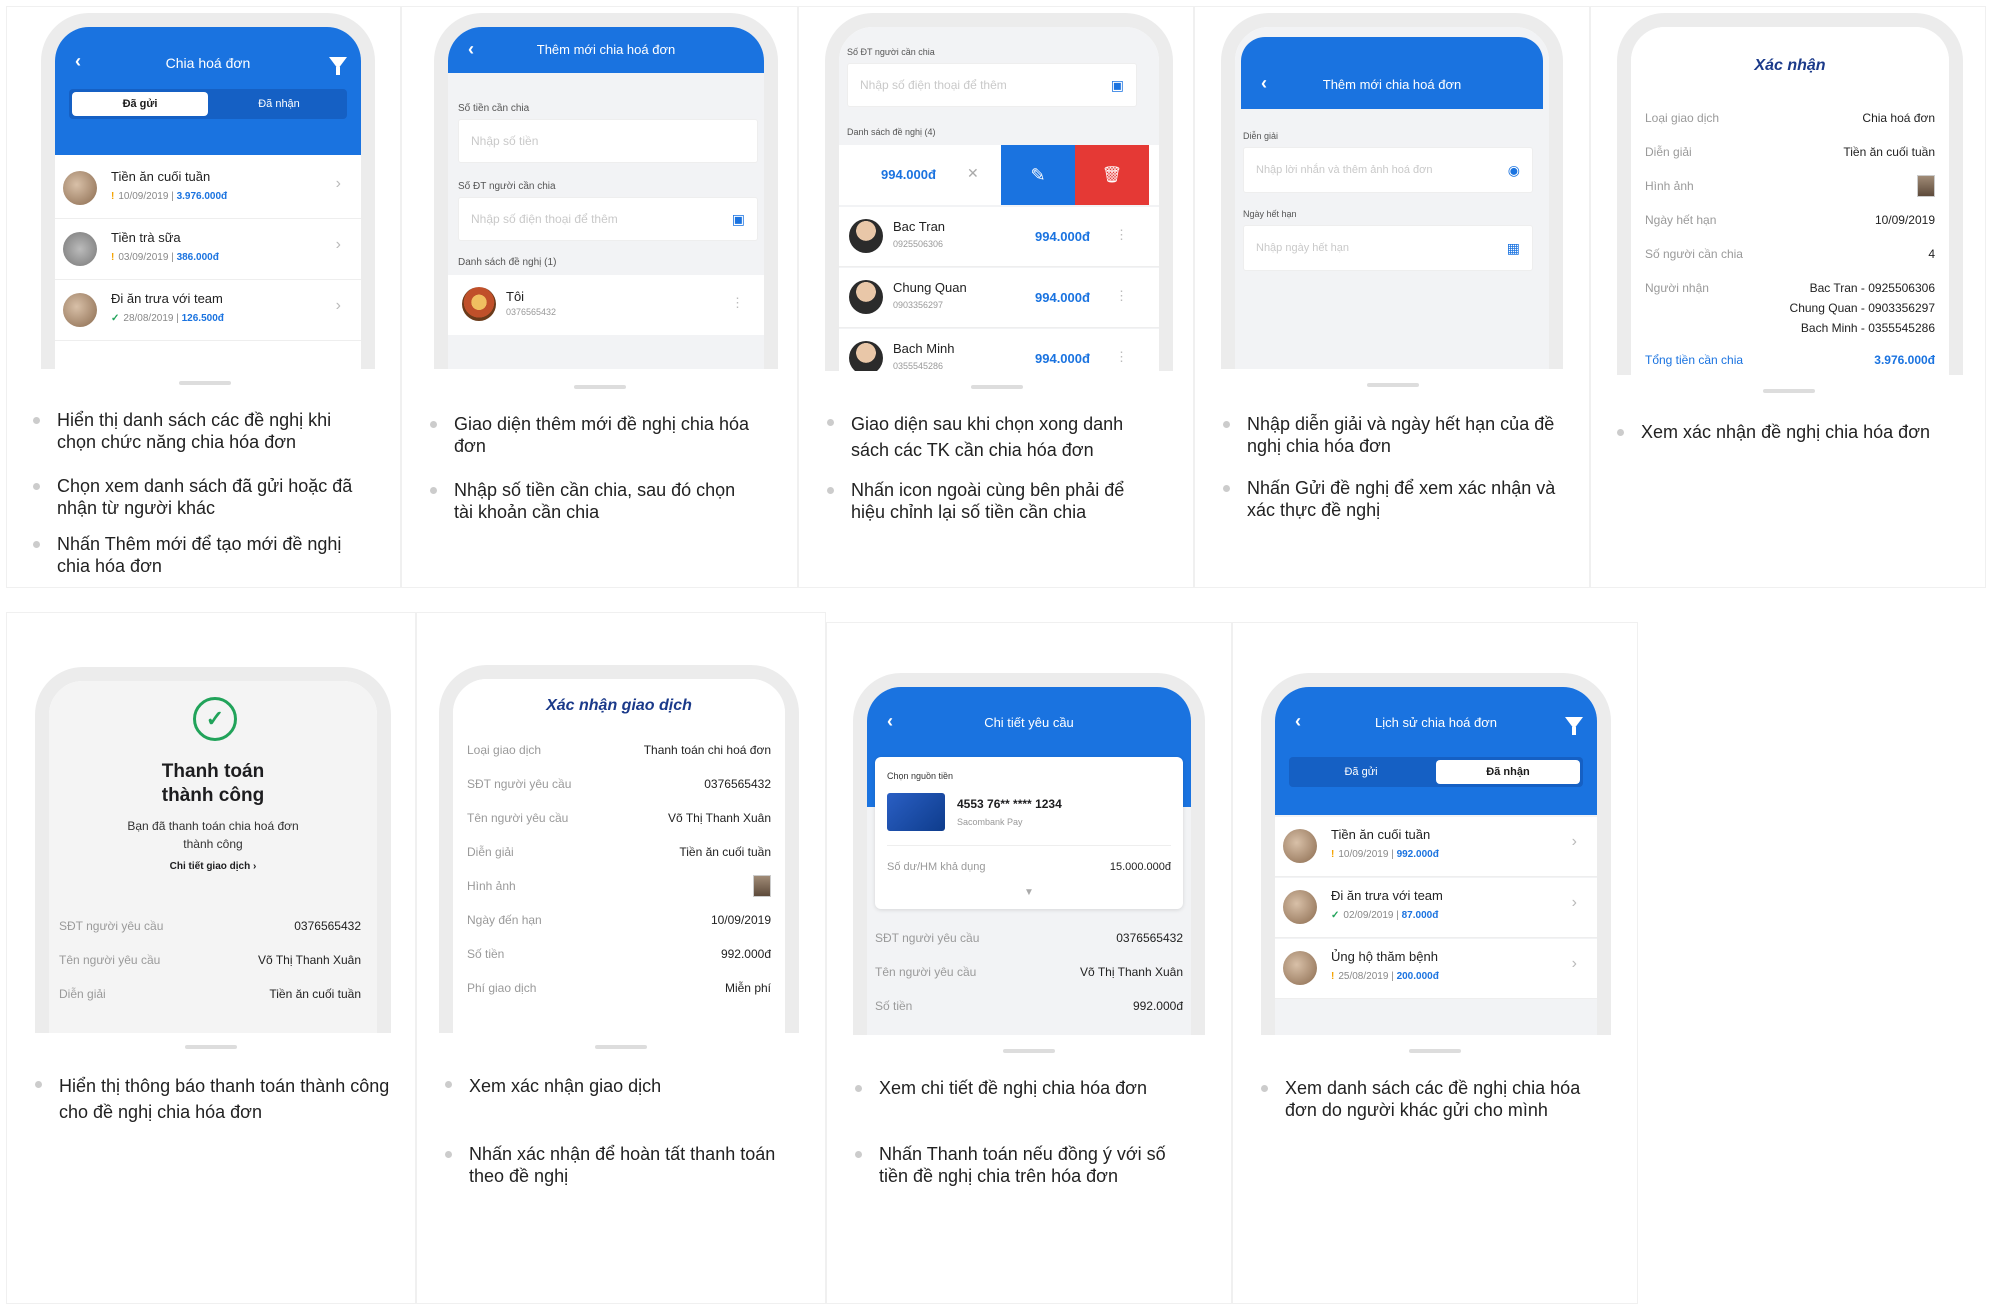  I want to click on list-item: Bach Minh 0355545286 994.000đ ⋮, so click(999, 350).